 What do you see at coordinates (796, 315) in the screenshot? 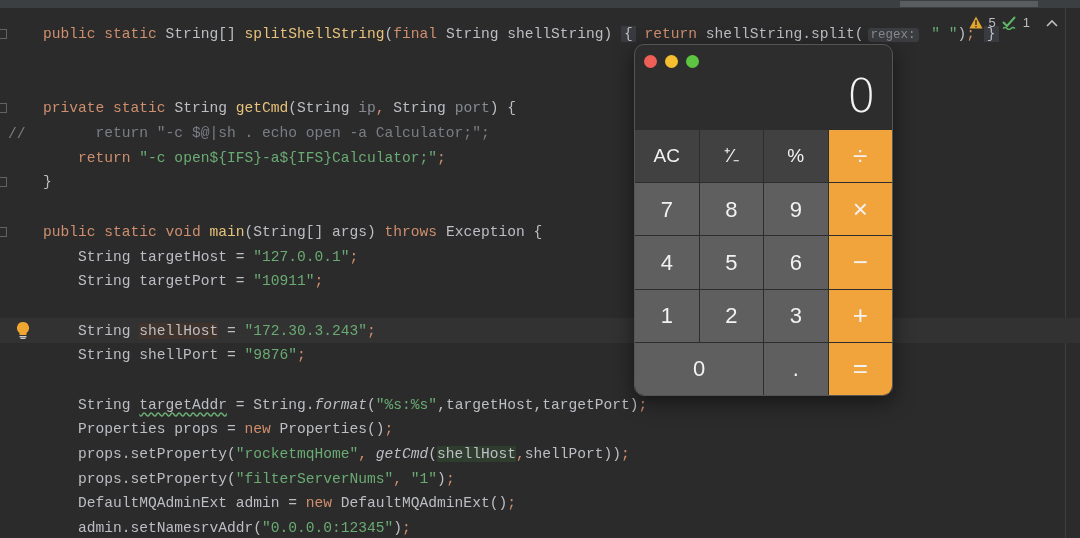
I see `calculator-key: 3` at bounding box center [796, 315].